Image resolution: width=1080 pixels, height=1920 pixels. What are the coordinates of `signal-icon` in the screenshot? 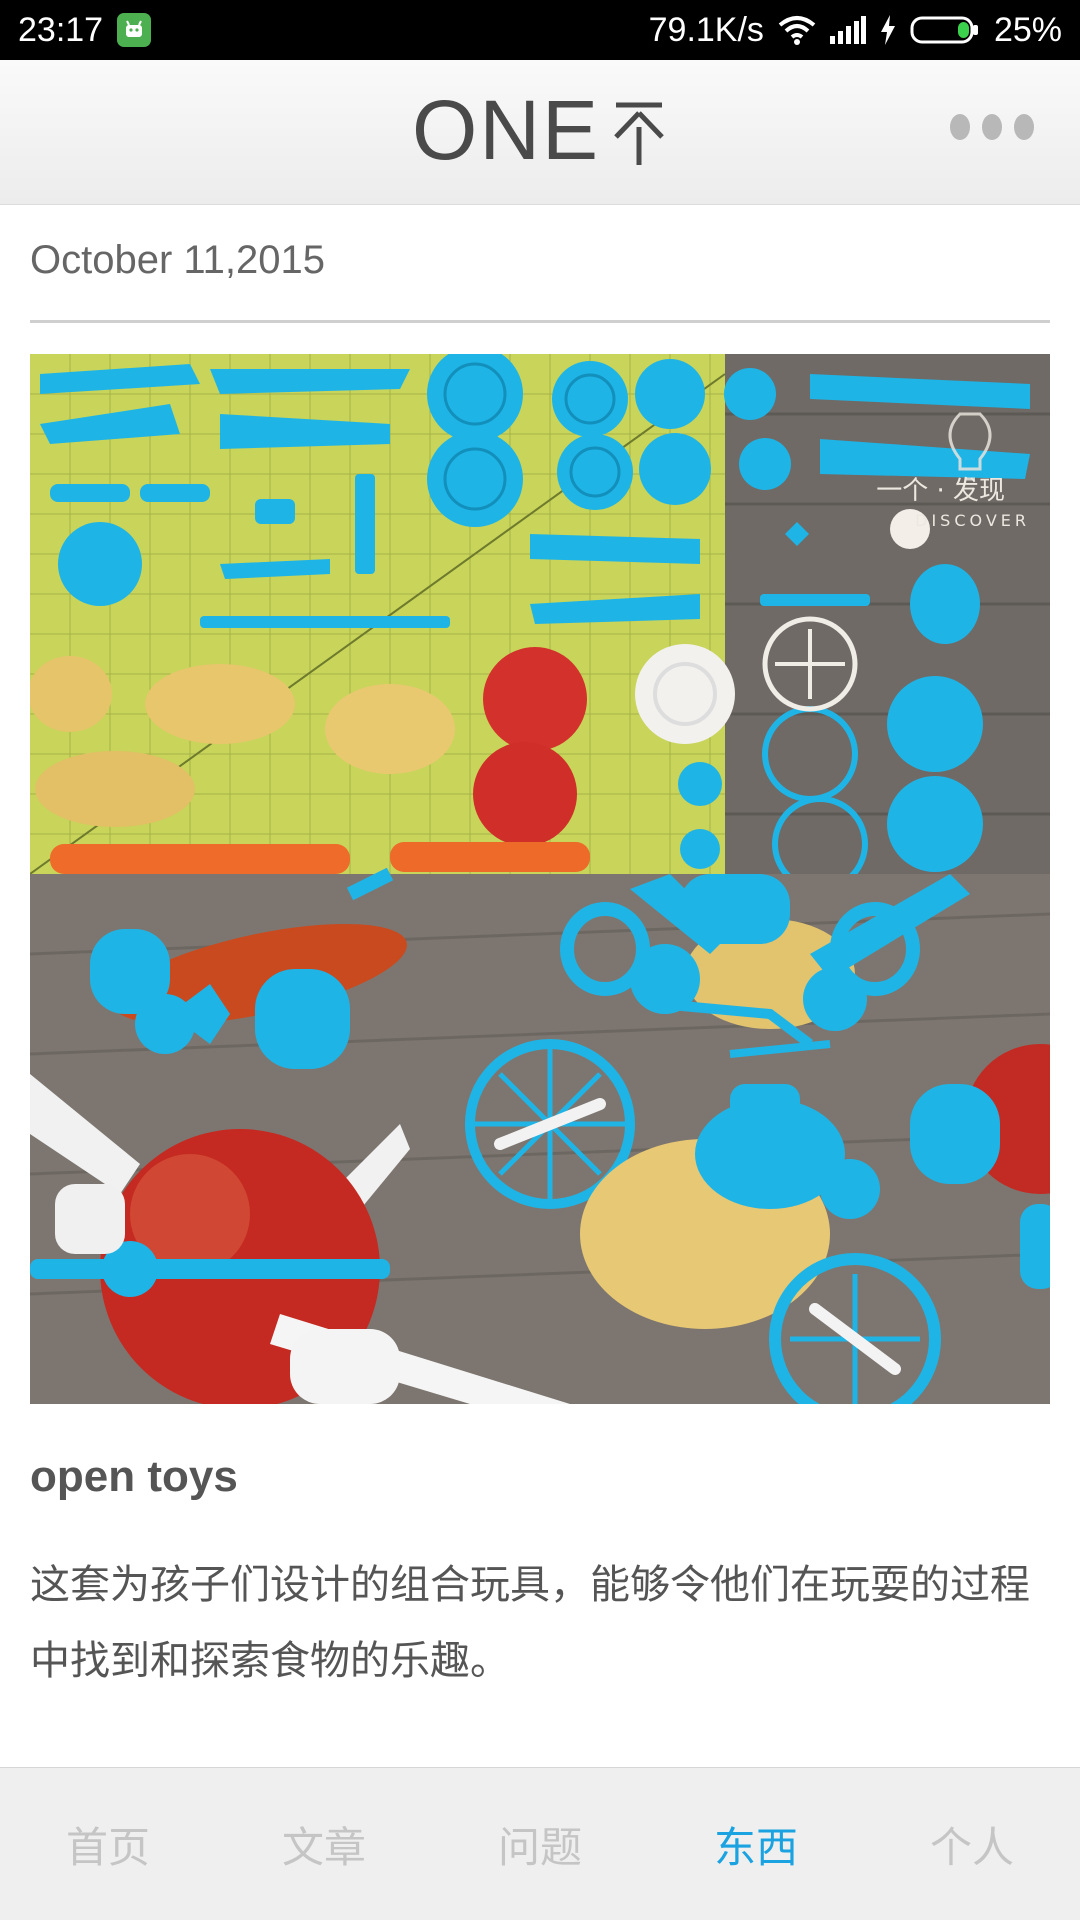 It's located at (847, 30).